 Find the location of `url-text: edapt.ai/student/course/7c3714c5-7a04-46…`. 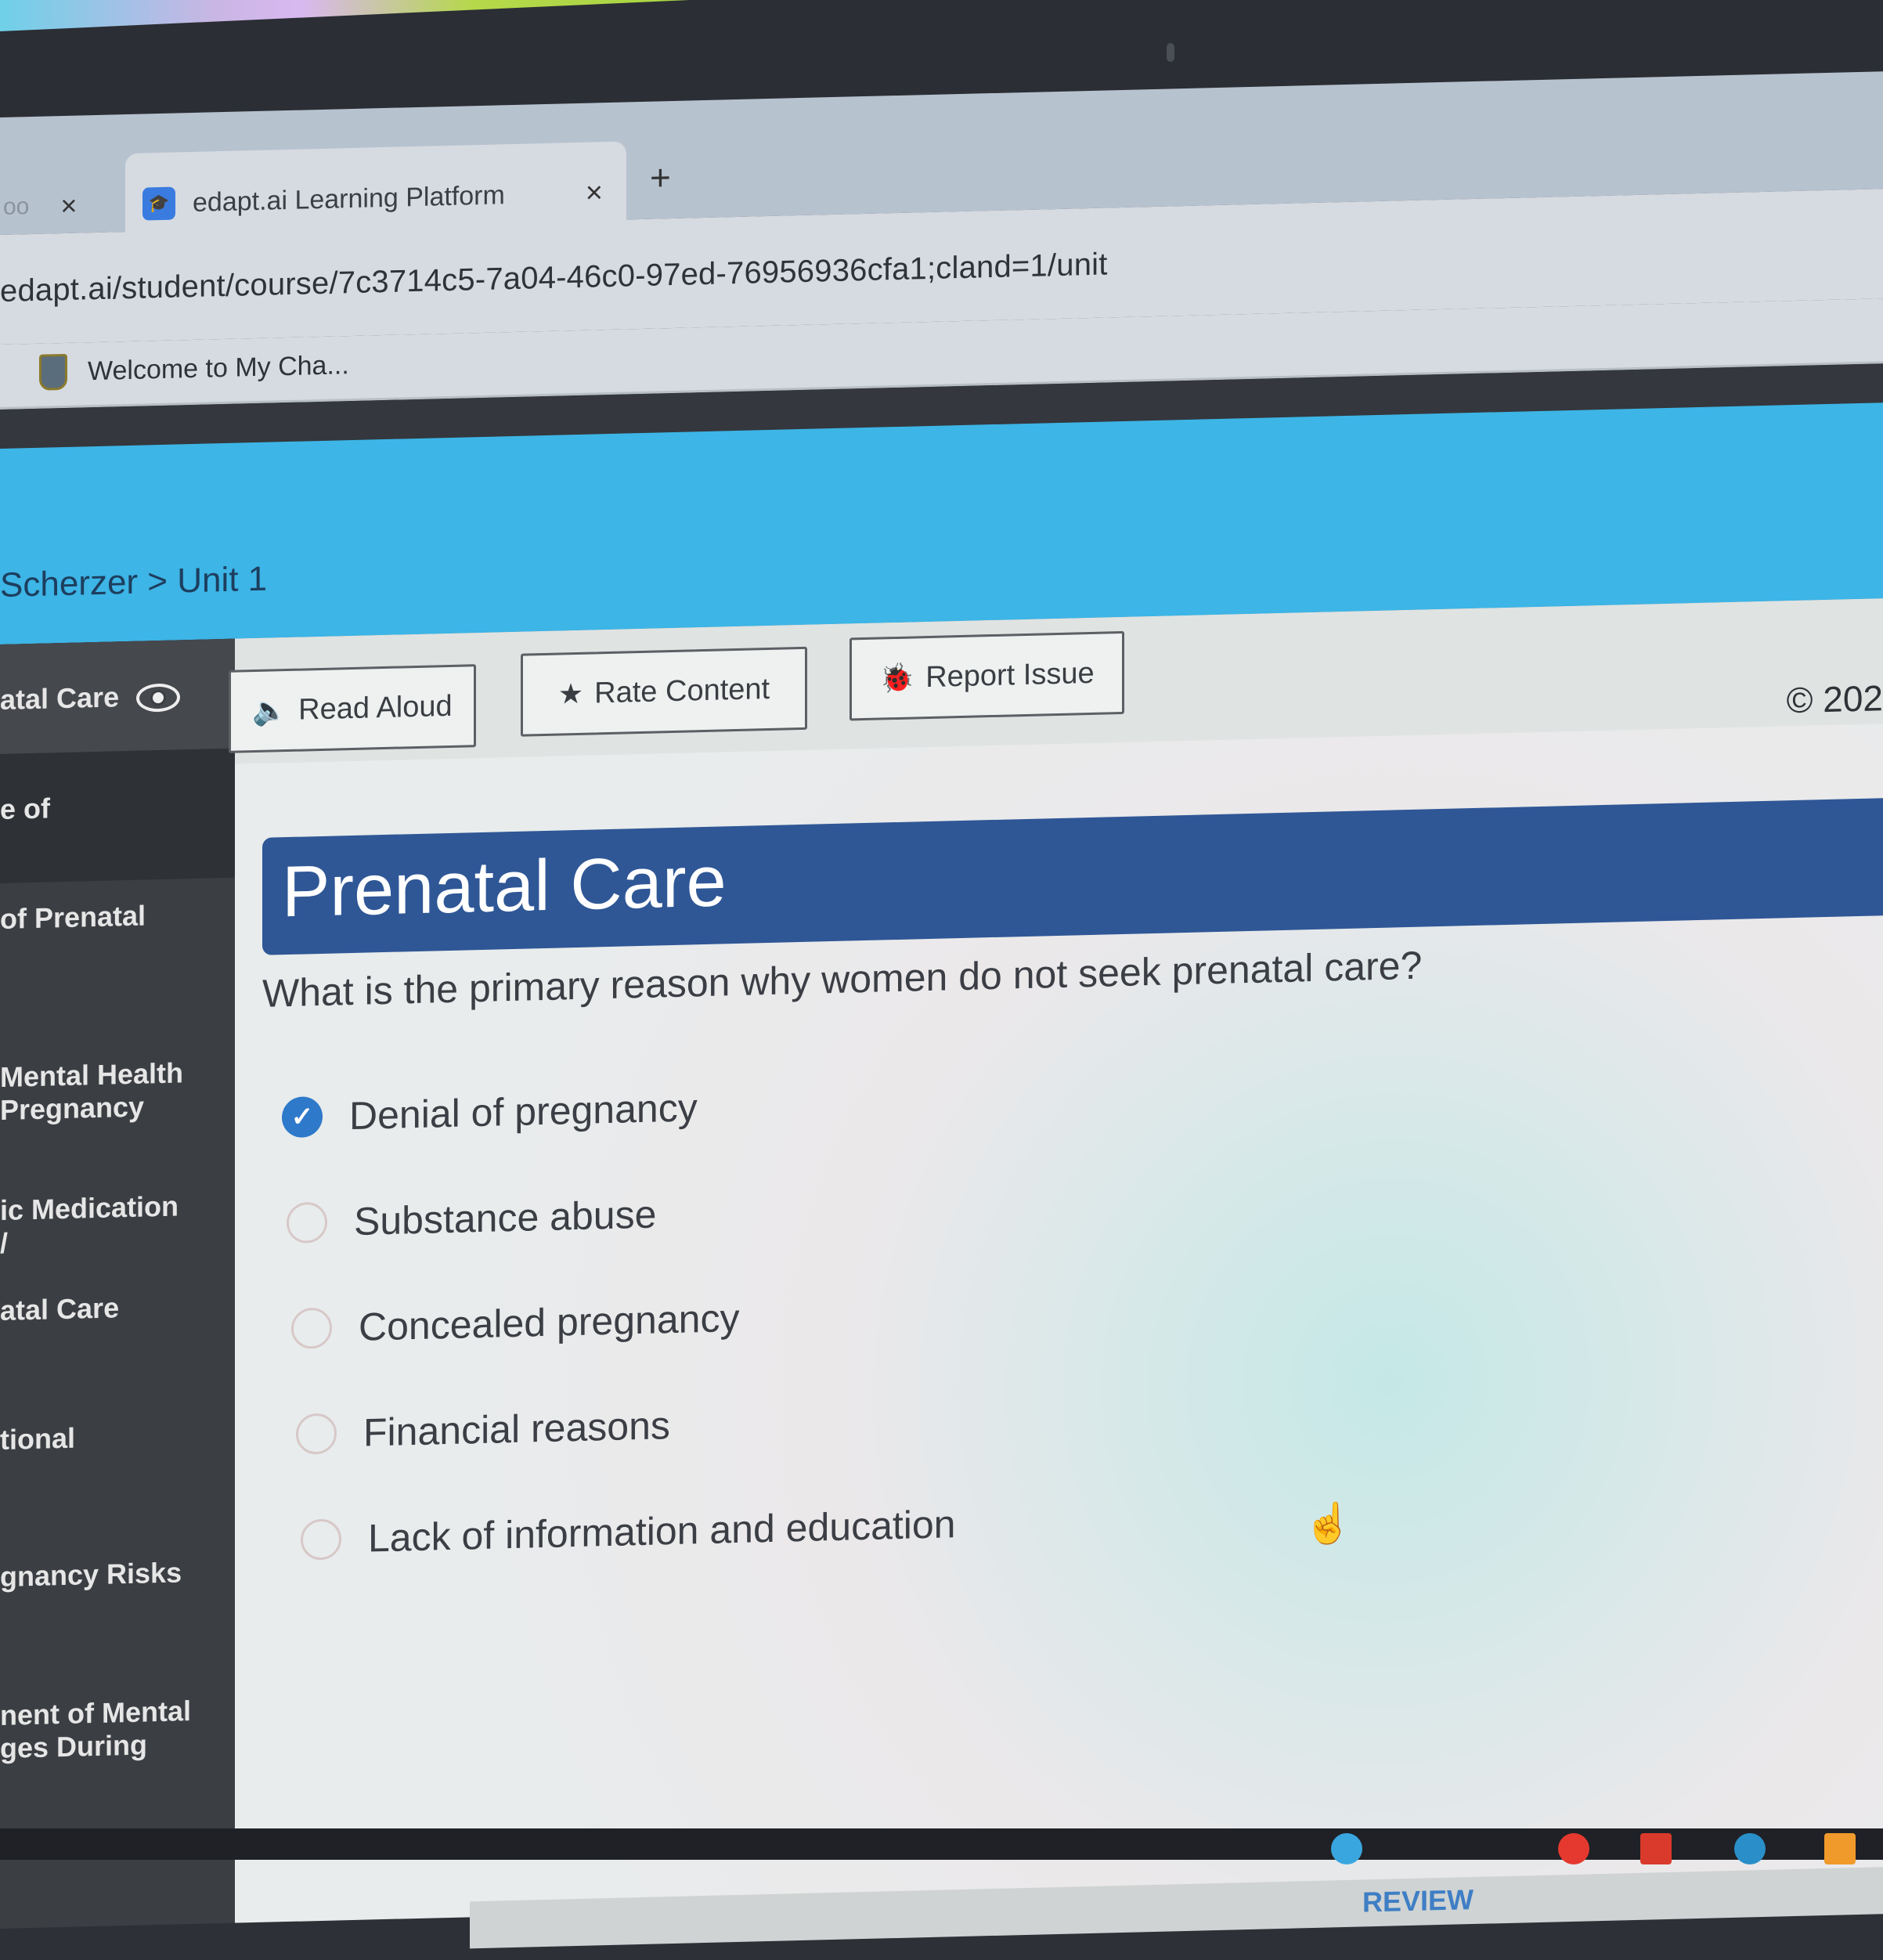

url-text: edapt.ai/student/course/7c3714c5-7a04-46… is located at coordinates (554, 278).